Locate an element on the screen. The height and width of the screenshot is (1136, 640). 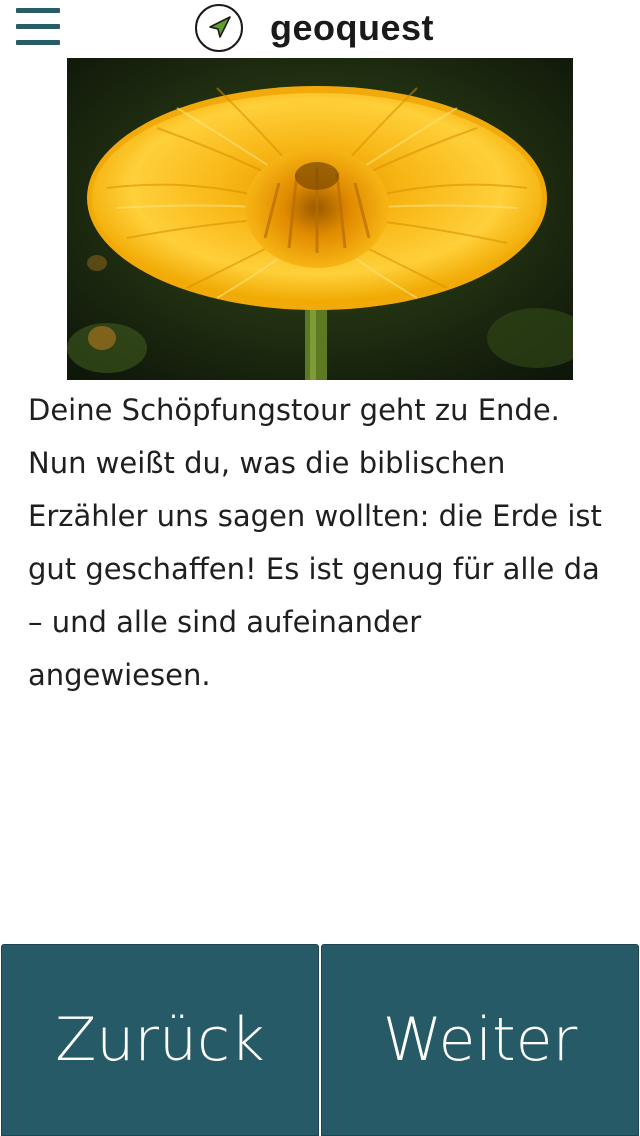
brand-name: geoquest is located at coordinates (352, 27).